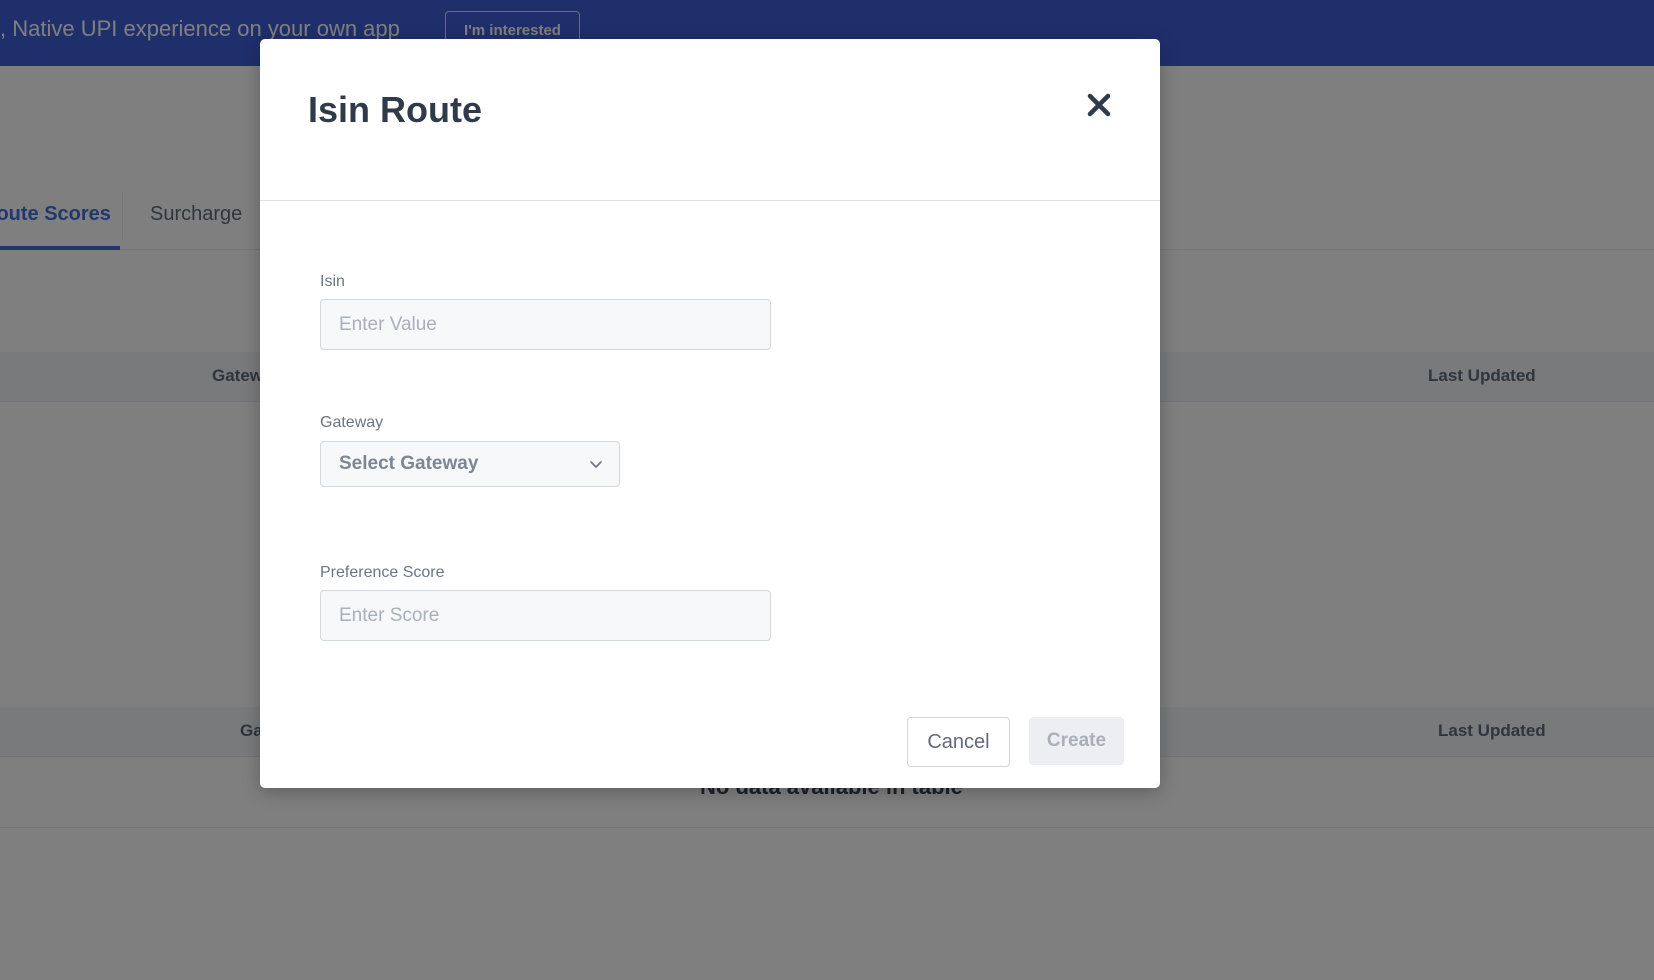  I want to click on gateway-select: Select Gateway, so click(470, 464).